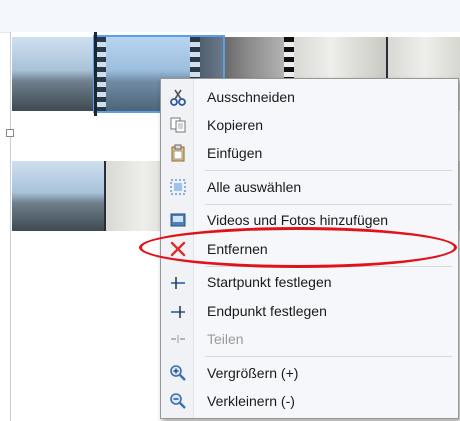 The height and width of the screenshot is (421, 460). I want to click on menu-item-label: Einfügen, so click(235, 153).